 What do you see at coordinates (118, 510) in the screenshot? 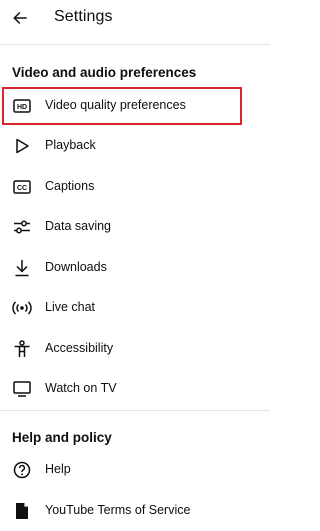
I see `settings-item-label: YouTube Terms of Service` at bounding box center [118, 510].